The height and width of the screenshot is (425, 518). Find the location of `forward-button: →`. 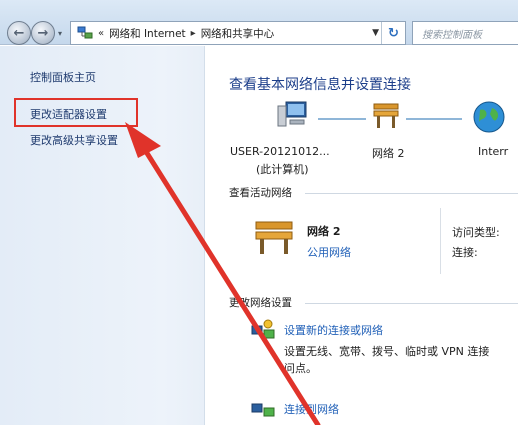

forward-button: → is located at coordinates (43, 33).